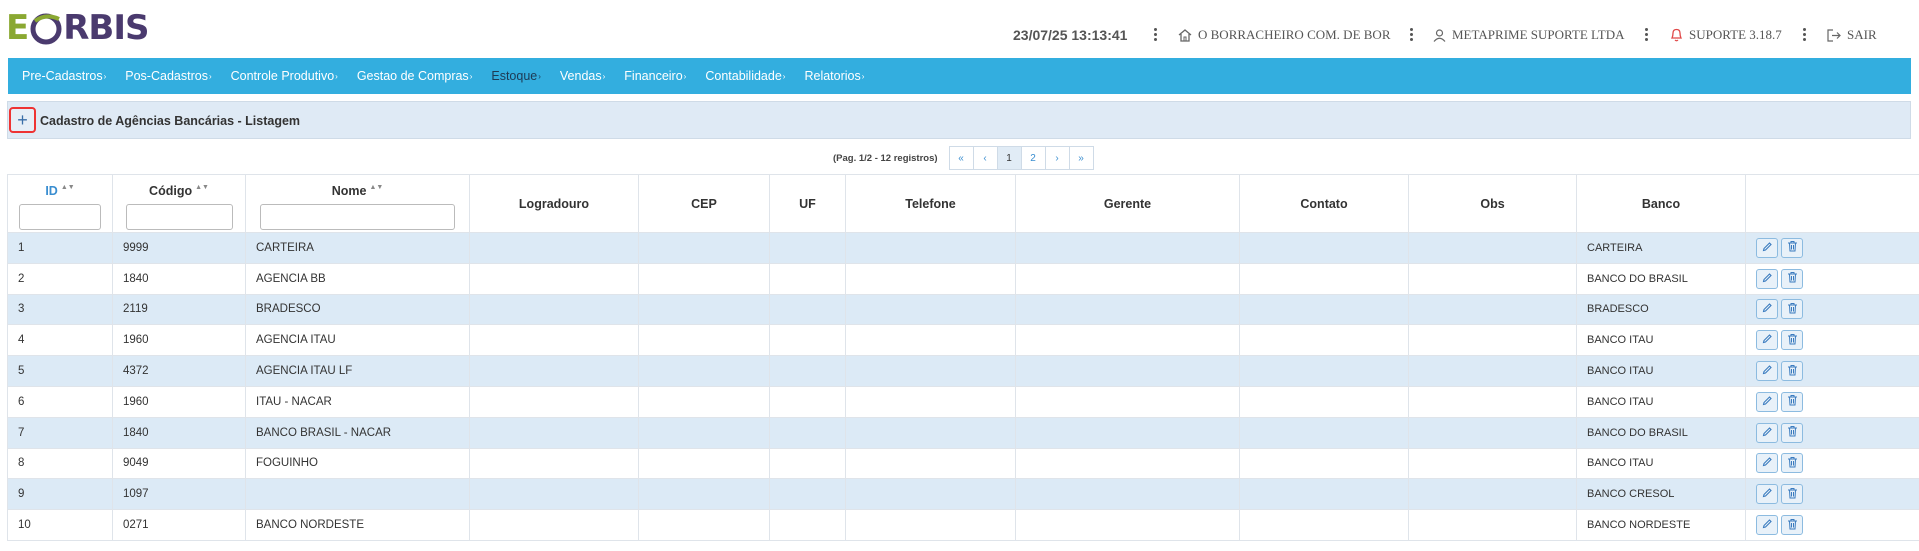  Describe the element at coordinates (284, 76) in the screenshot. I see `nav-item-controle-produtivo: Controle Produtivo ›` at that location.